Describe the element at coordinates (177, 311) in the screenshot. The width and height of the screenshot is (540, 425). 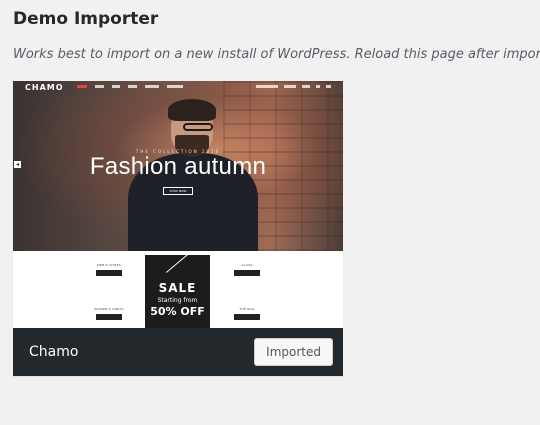
I see `sale-discount: 50% OFF` at that location.